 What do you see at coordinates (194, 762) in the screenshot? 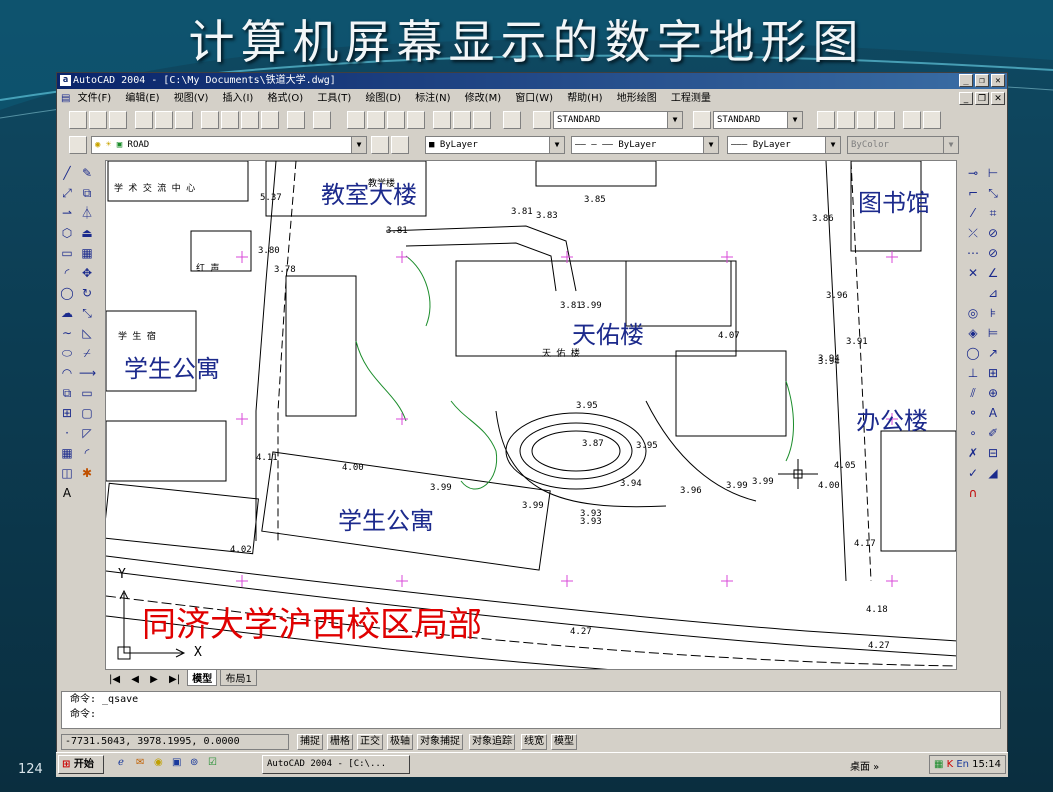
I see `help-icon-tray: ⊚` at bounding box center [194, 762].